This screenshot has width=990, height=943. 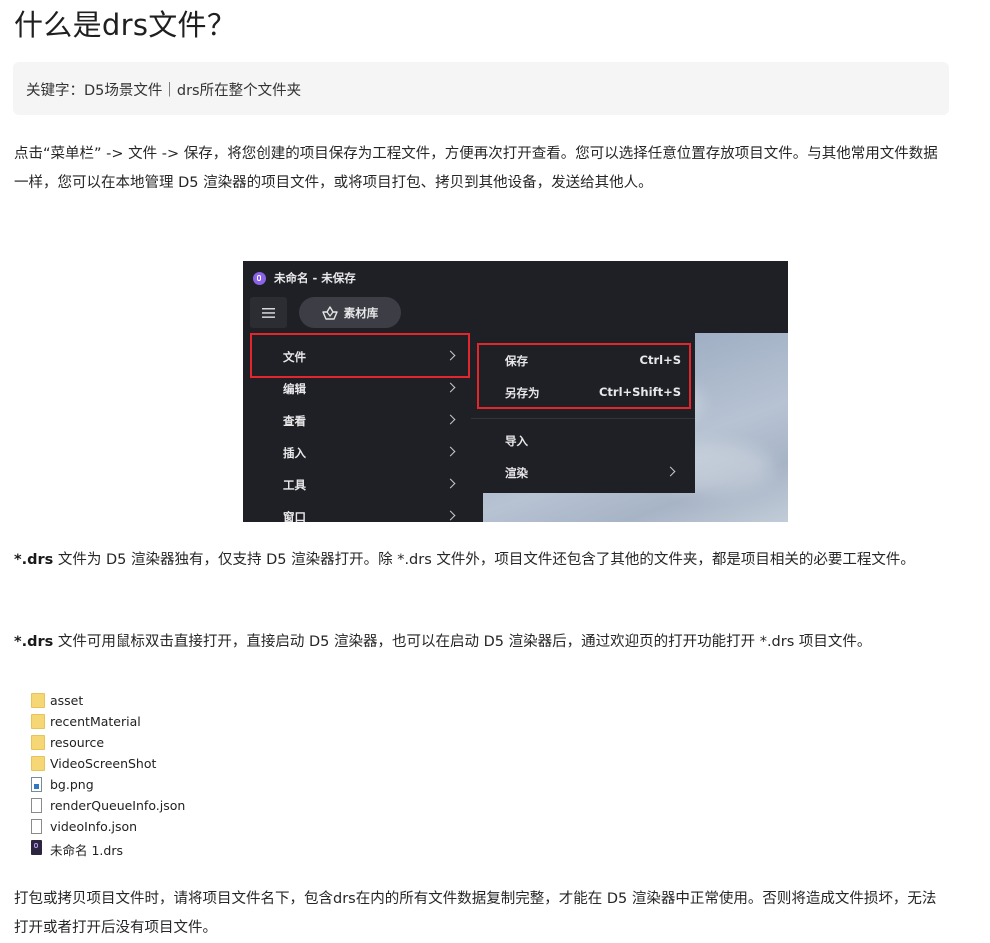 What do you see at coordinates (36, 847) in the screenshot?
I see `drs-file-icon` at bounding box center [36, 847].